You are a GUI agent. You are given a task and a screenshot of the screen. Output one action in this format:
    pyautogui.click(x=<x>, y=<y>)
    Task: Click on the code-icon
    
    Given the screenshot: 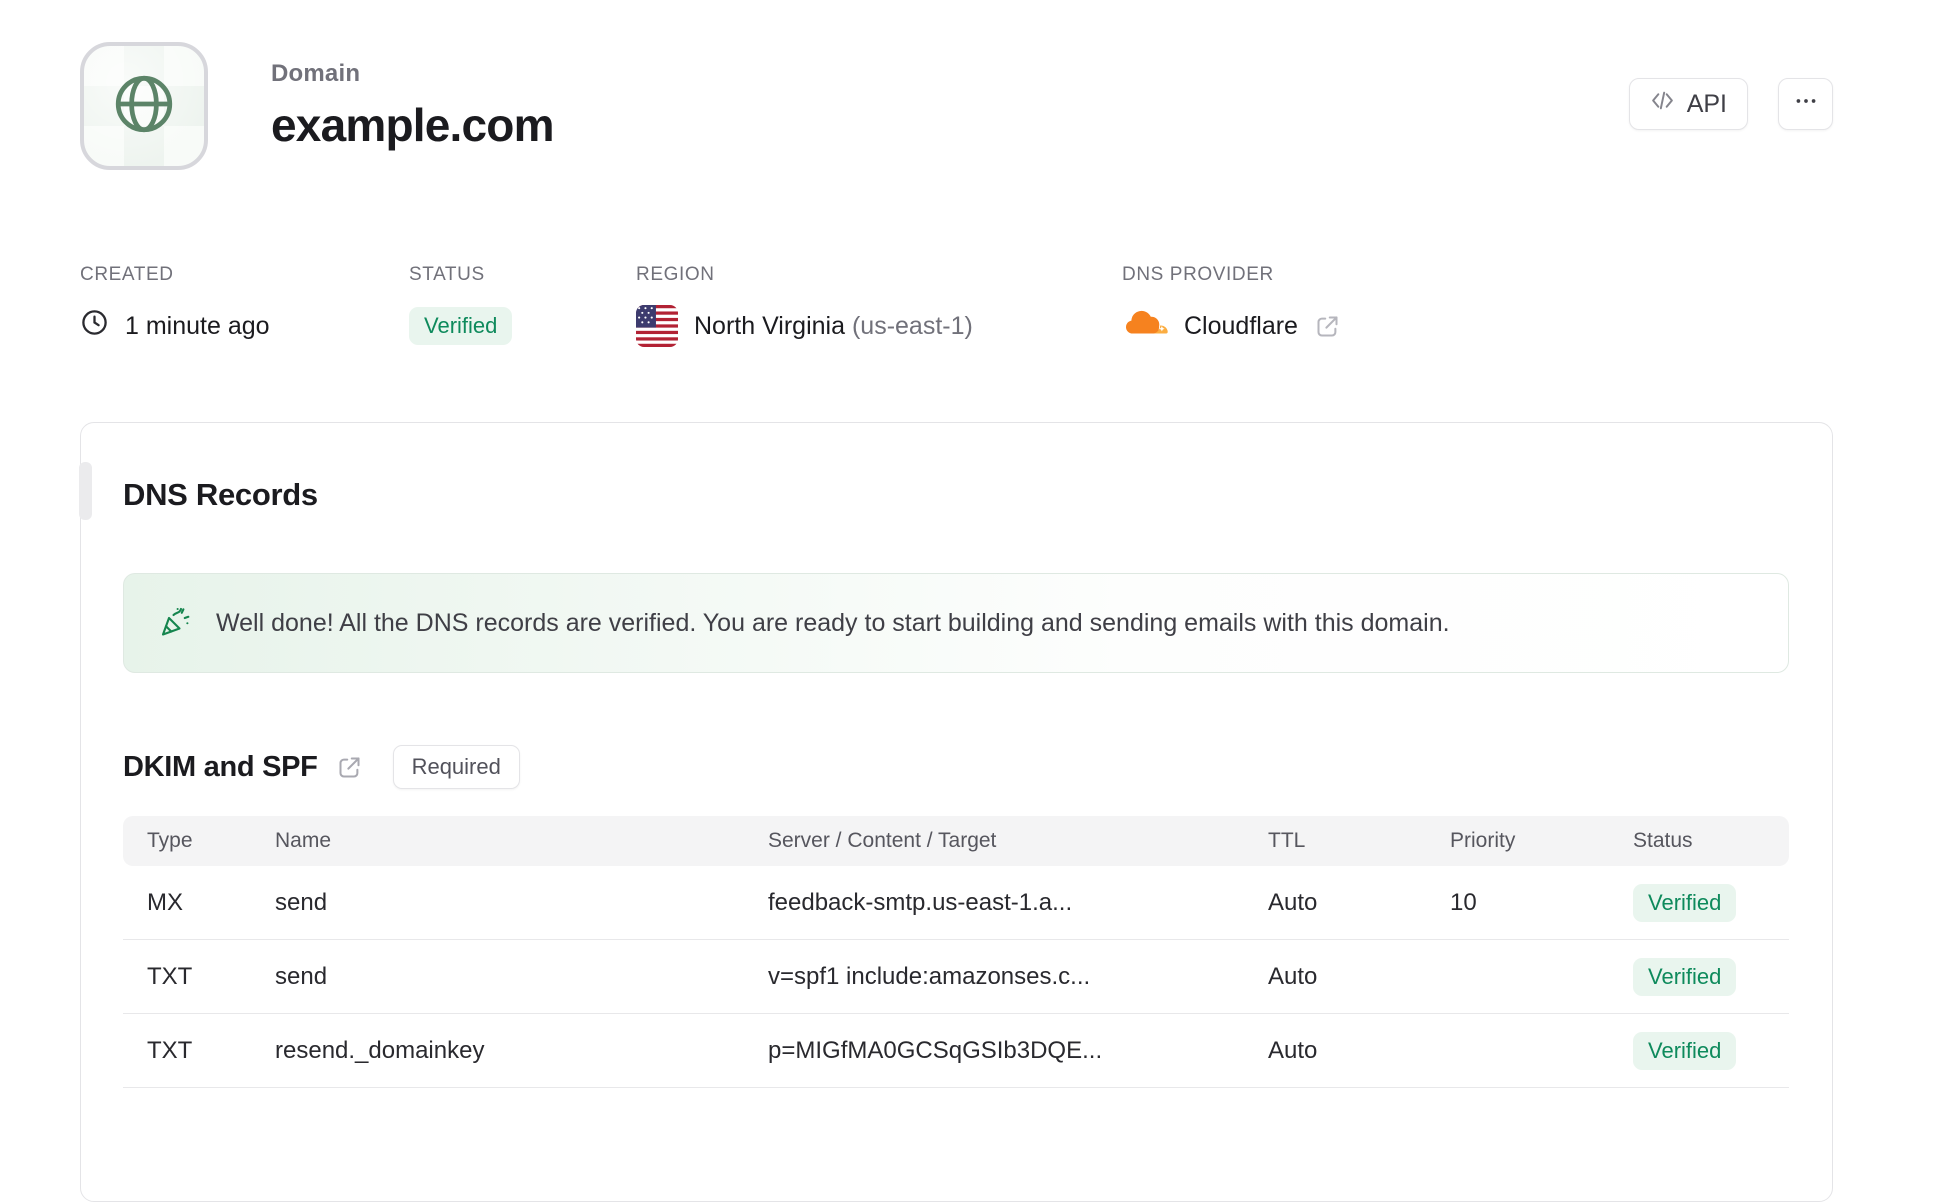 What is the action you would take?
    pyautogui.click(x=1662, y=104)
    